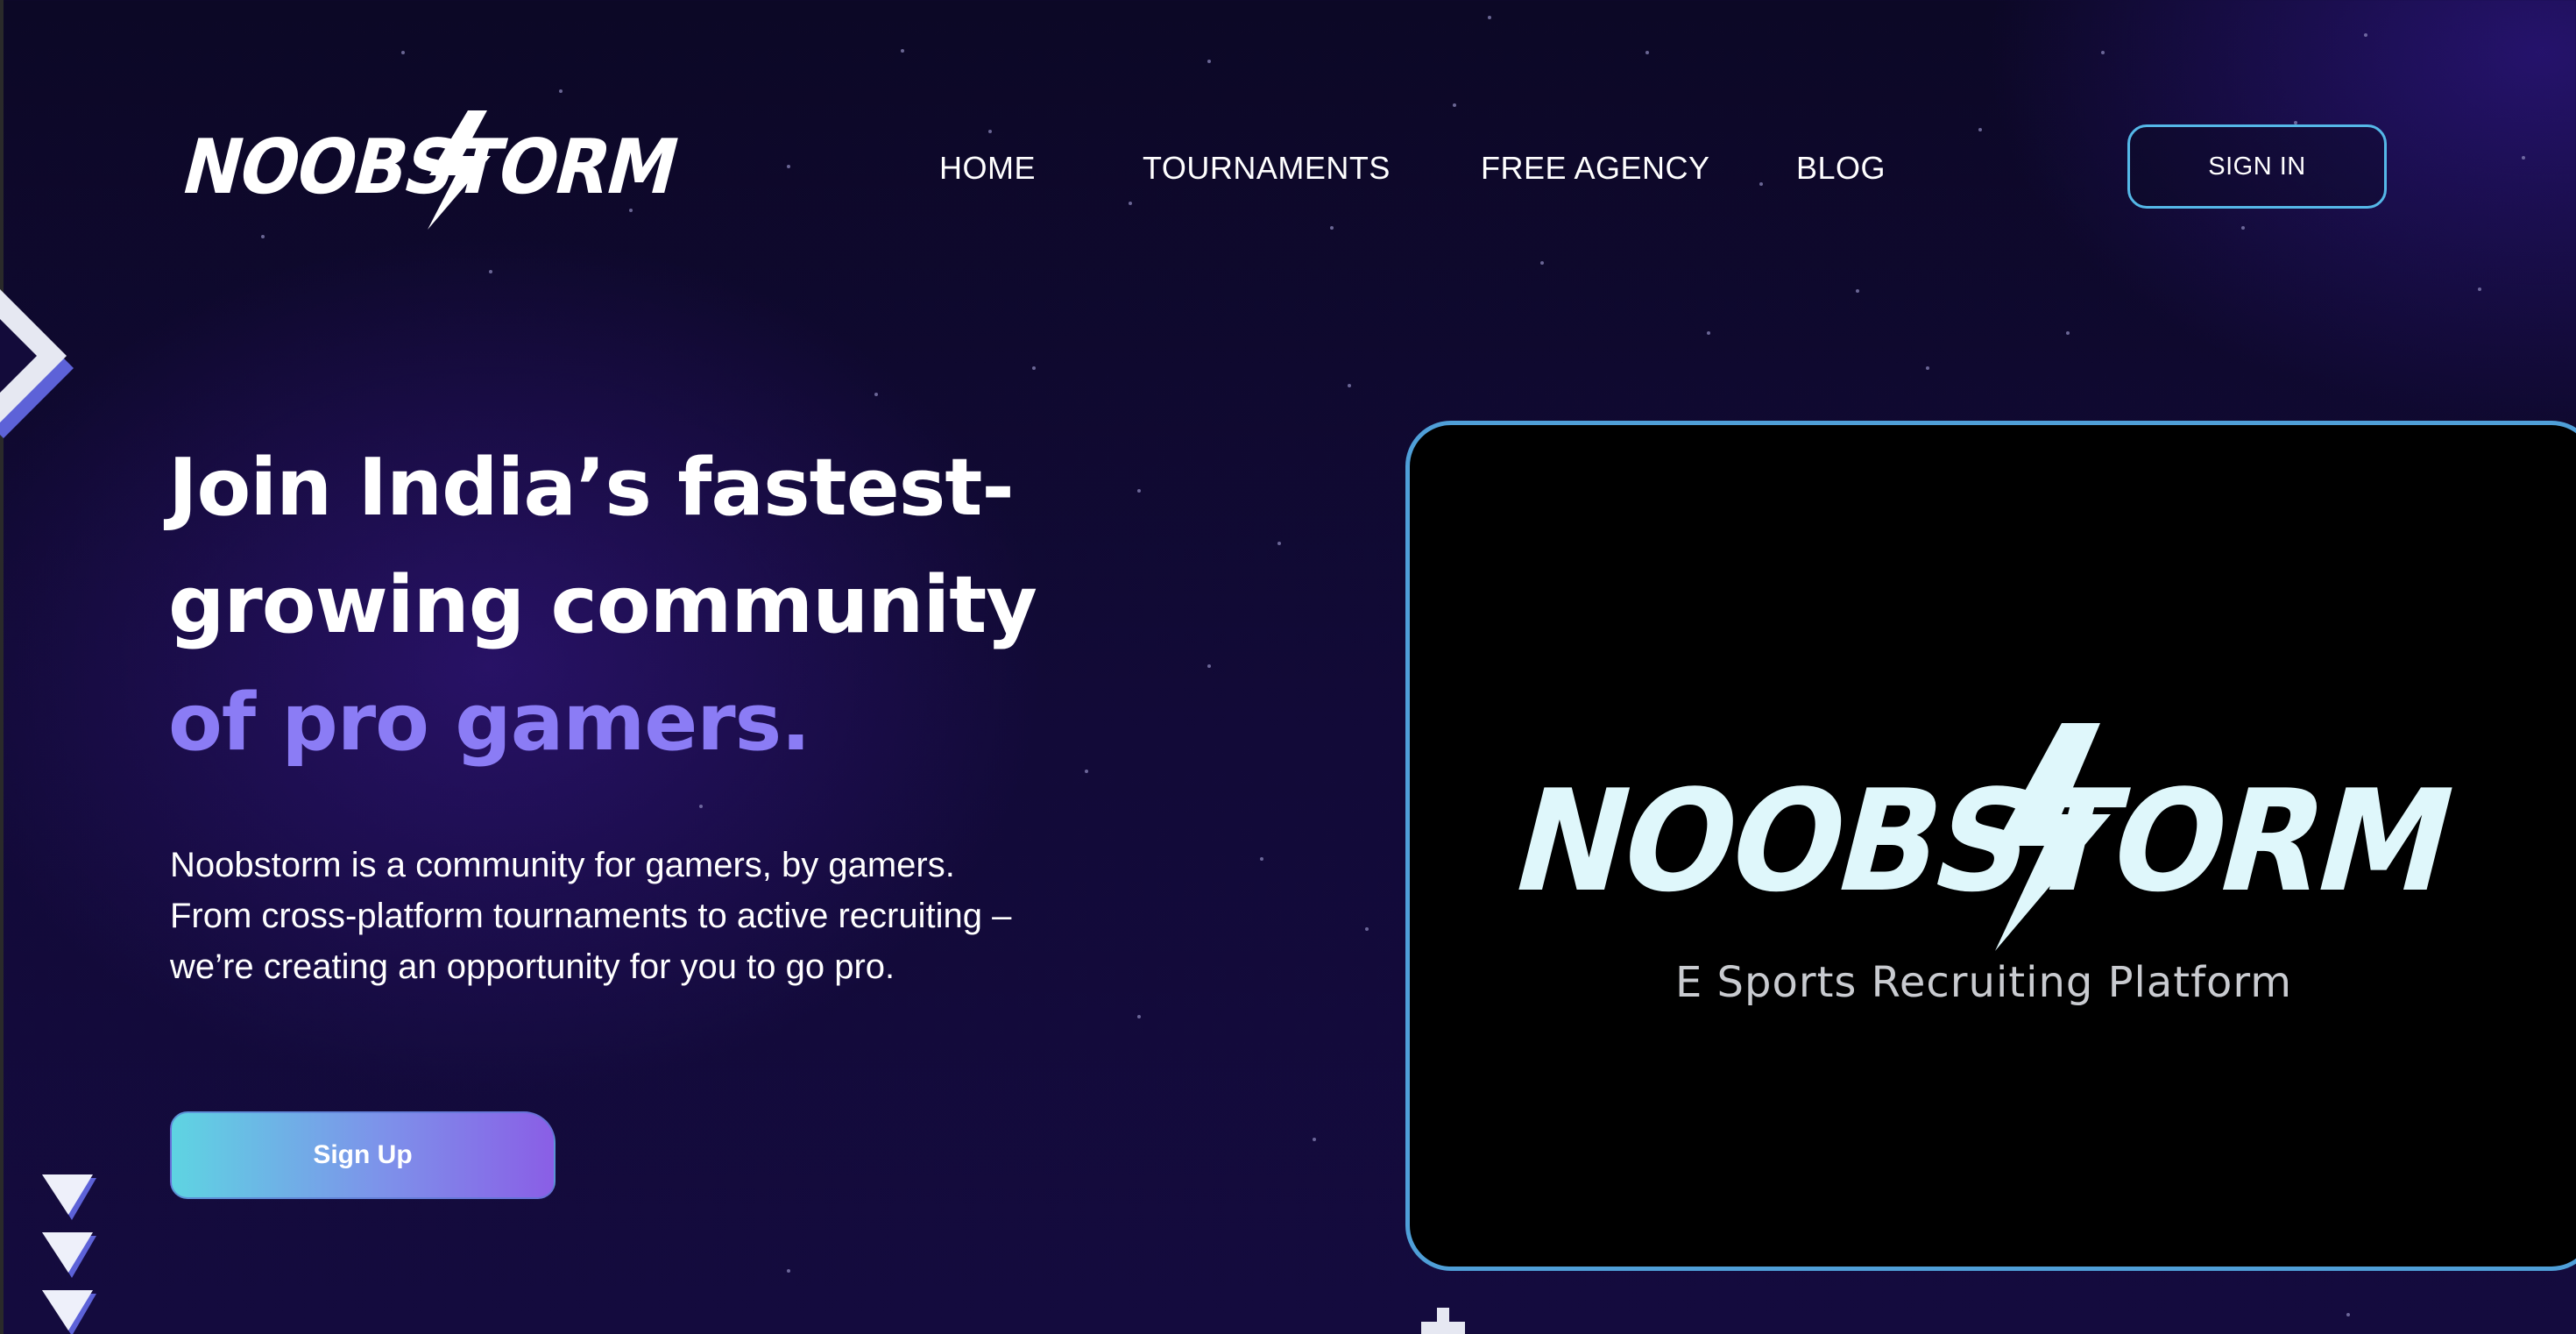  I want to click on logo-text: NOOBSTORM, so click(429, 166).